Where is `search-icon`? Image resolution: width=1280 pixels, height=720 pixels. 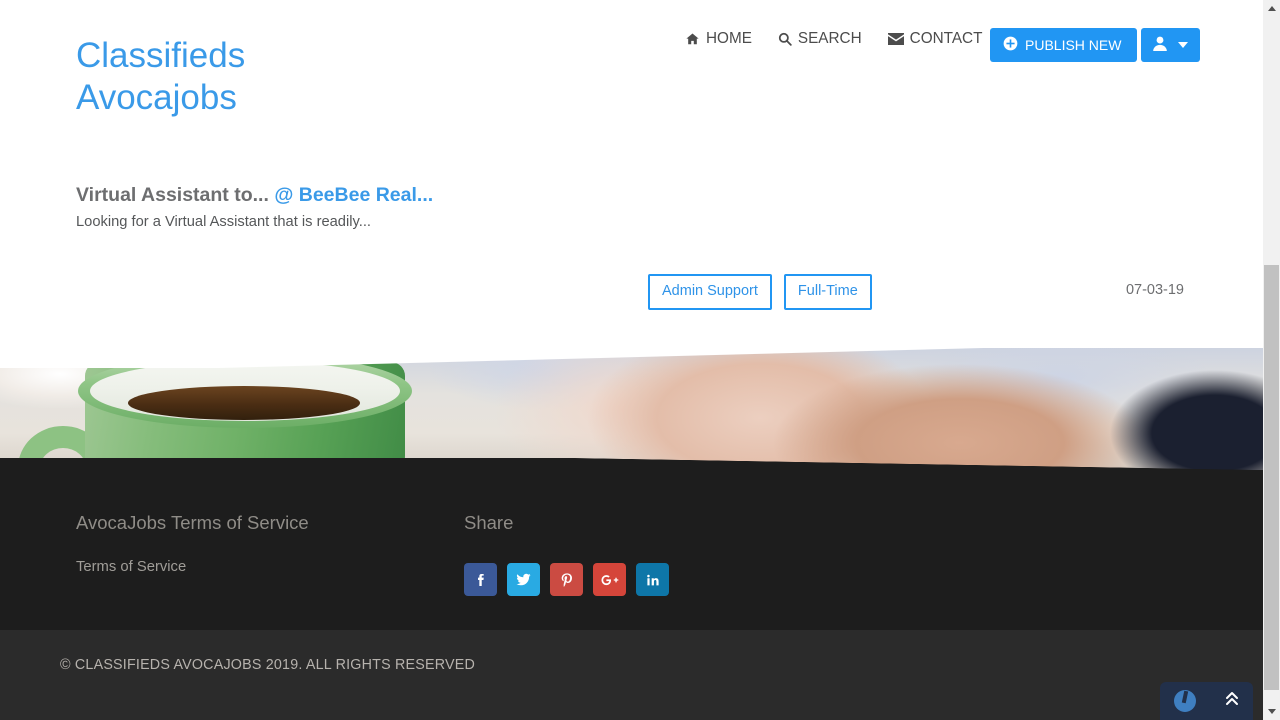
search-icon is located at coordinates (785, 39).